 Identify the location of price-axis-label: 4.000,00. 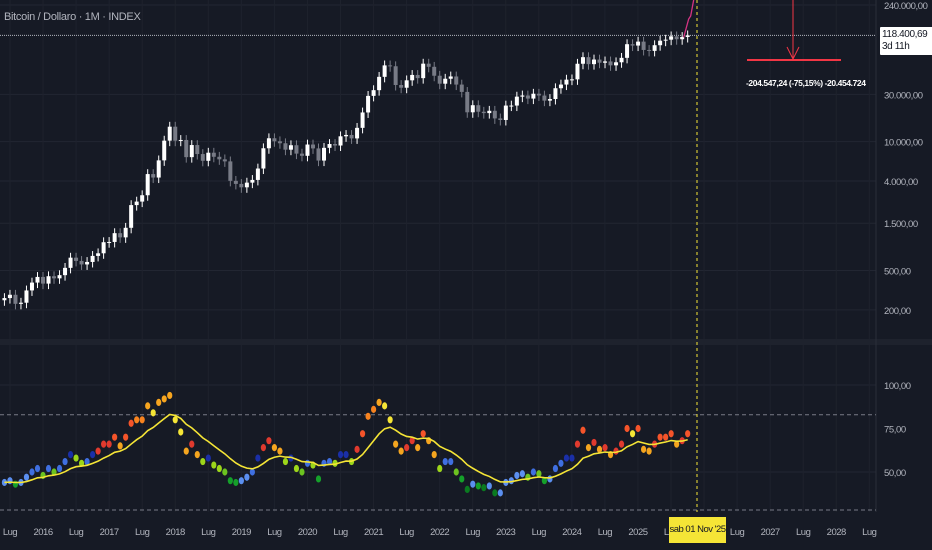
(901, 182).